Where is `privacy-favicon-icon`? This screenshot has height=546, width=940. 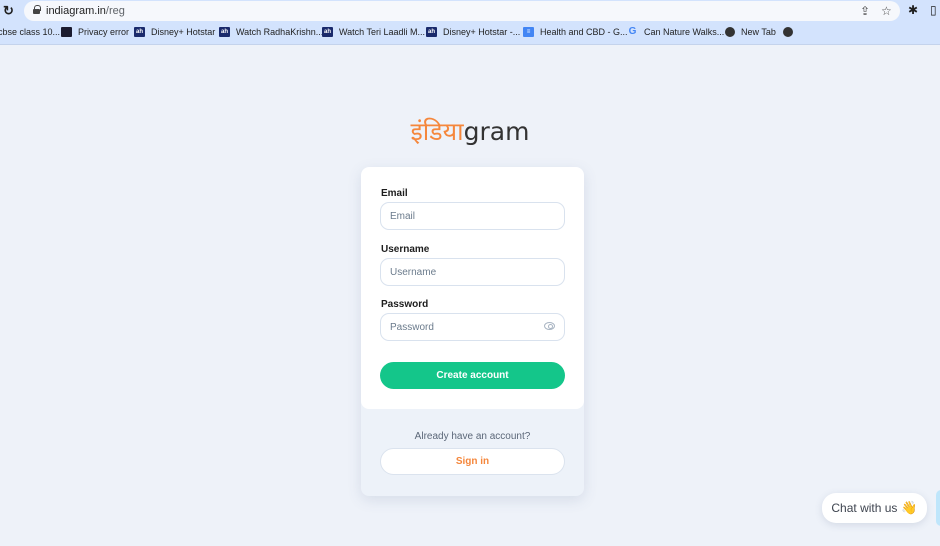
privacy-favicon-icon is located at coordinates (66, 32).